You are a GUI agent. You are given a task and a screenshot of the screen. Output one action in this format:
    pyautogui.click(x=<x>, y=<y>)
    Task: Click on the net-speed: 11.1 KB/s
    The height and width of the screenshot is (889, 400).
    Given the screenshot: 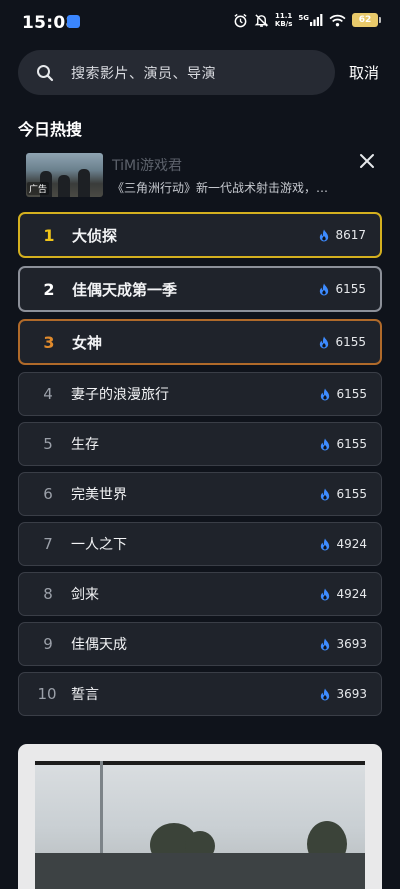 What is the action you would take?
    pyautogui.click(x=283, y=20)
    